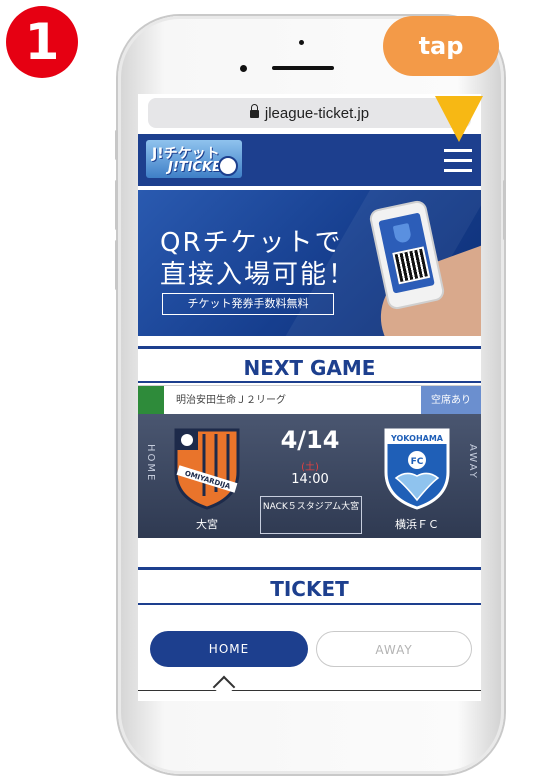  What do you see at coordinates (194, 159) in the screenshot?
I see `site-logo: J!チケット J!TICKET` at bounding box center [194, 159].